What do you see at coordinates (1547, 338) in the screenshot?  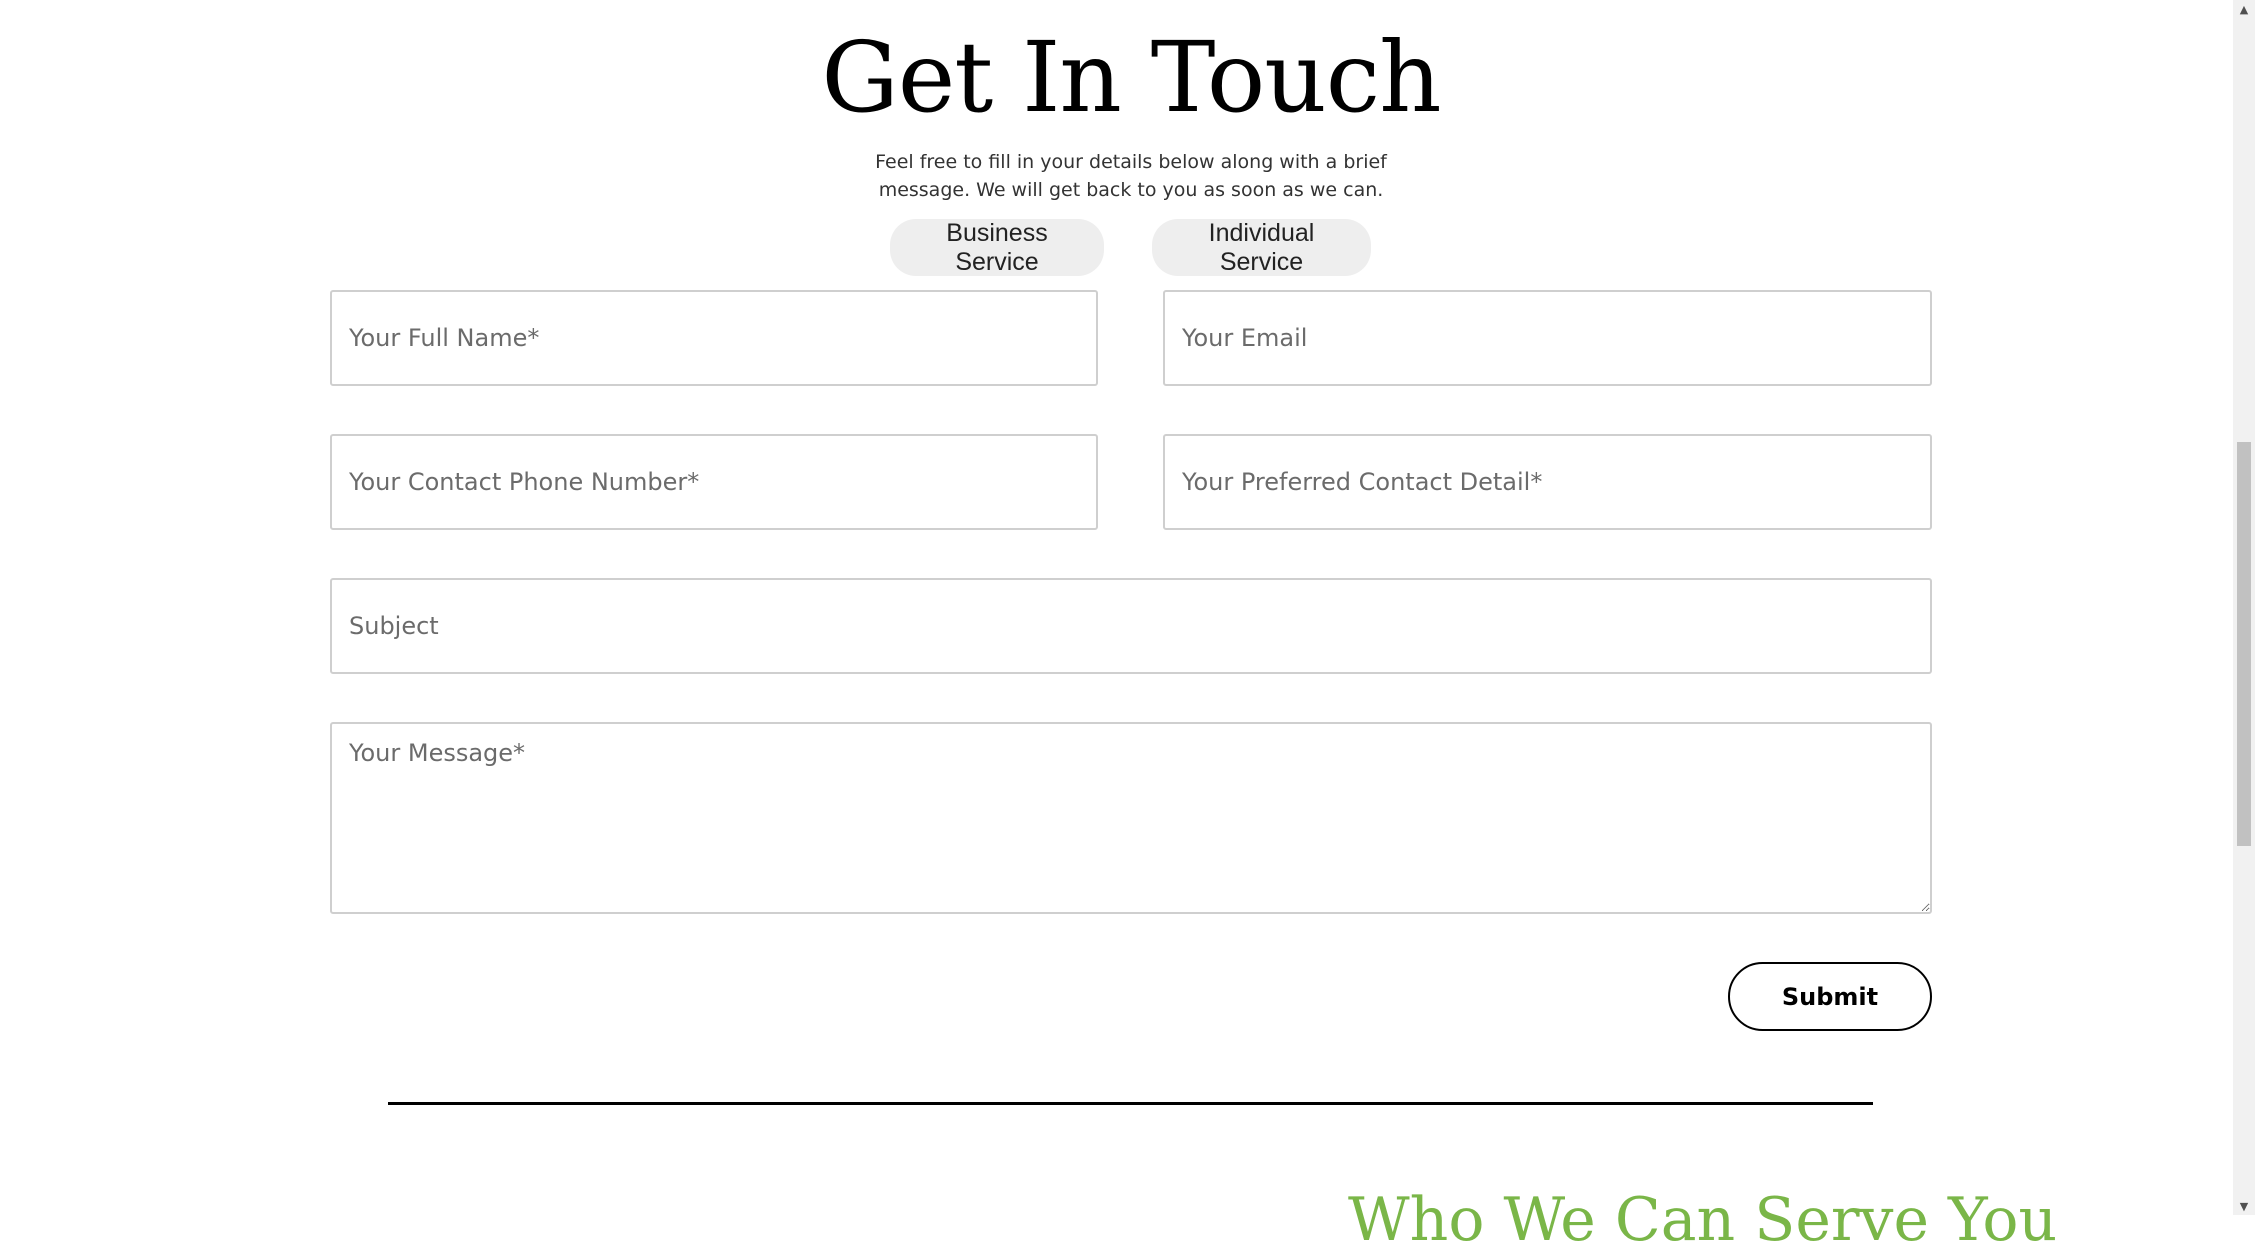 I see `email-field` at bounding box center [1547, 338].